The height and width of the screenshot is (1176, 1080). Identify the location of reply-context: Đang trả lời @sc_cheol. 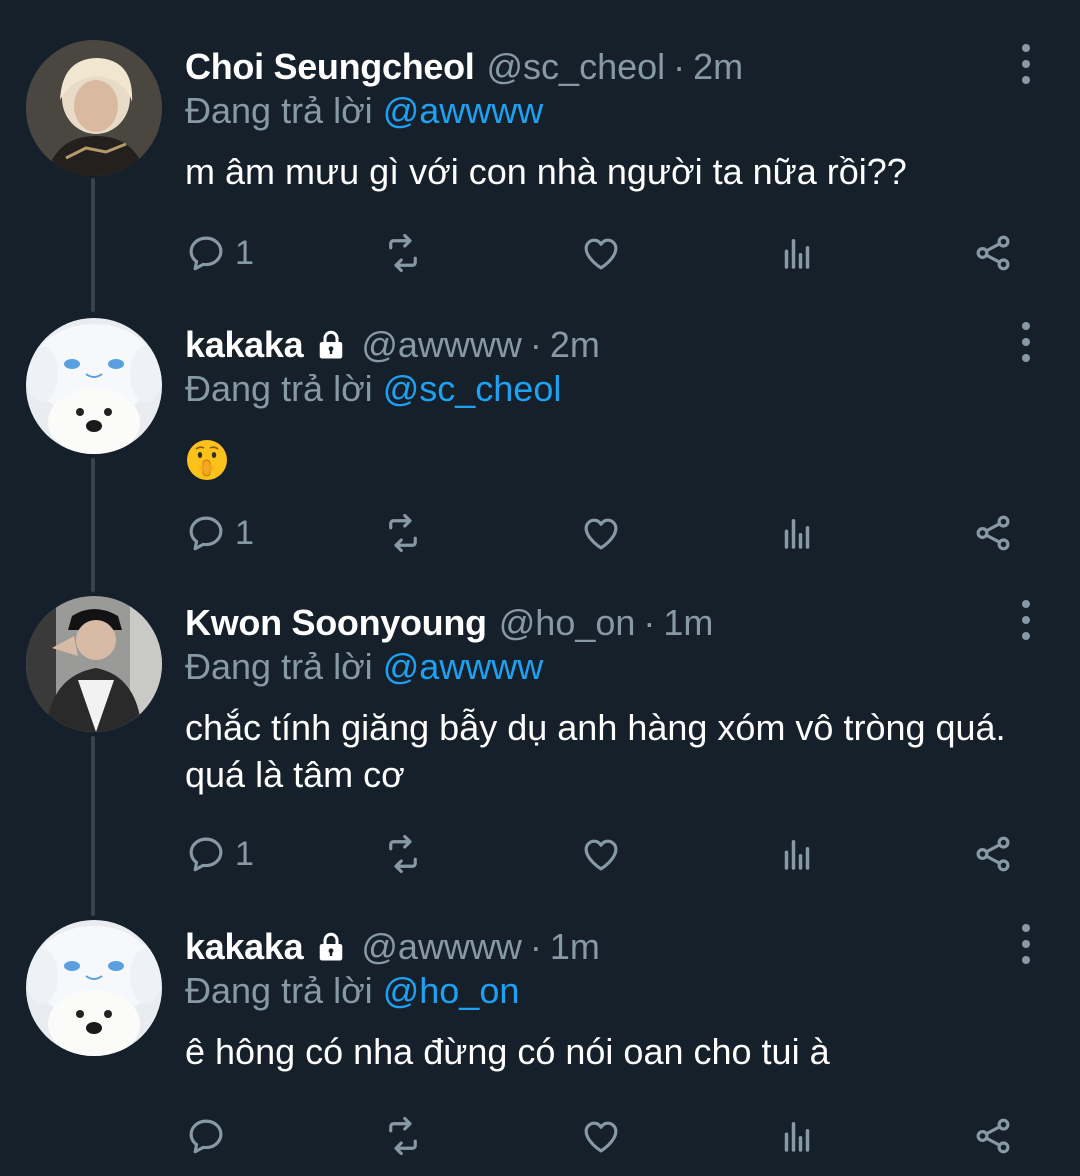
(373, 389).